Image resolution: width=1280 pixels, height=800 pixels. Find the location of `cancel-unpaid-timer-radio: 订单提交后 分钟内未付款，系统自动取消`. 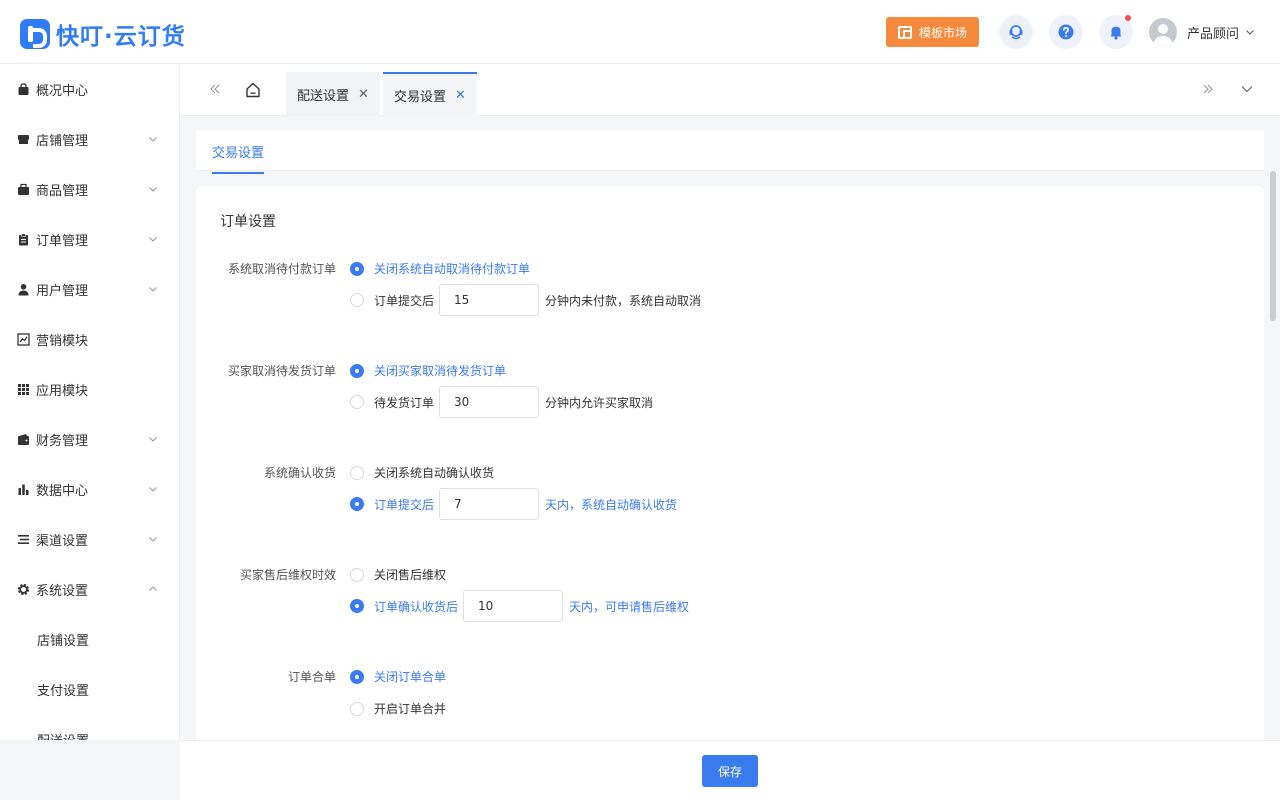

cancel-unpaid-timer-radio: 订单提交后 分钟内未付款，系统自动取消 is located at coordinates (525, 300).